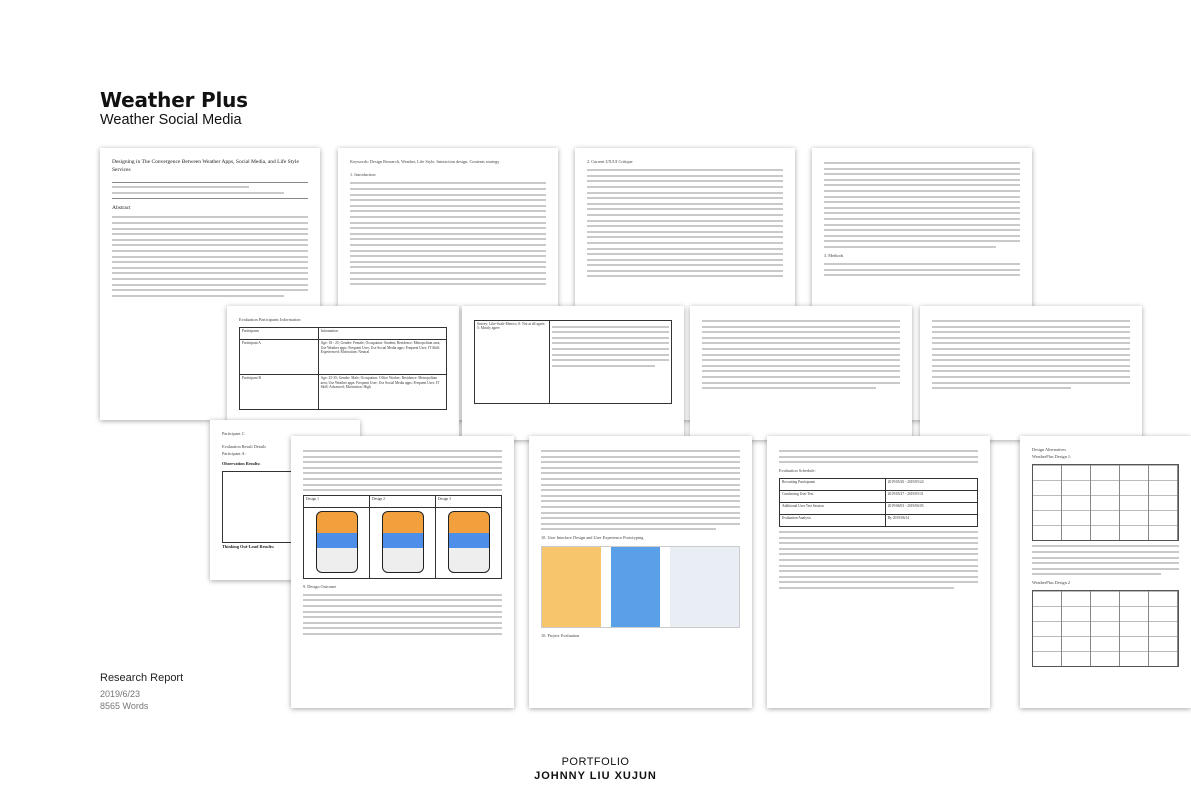 Image resolution: width=1191 pixels, height=808 pixels. I want to click on findings-page, so click(1031, 373).